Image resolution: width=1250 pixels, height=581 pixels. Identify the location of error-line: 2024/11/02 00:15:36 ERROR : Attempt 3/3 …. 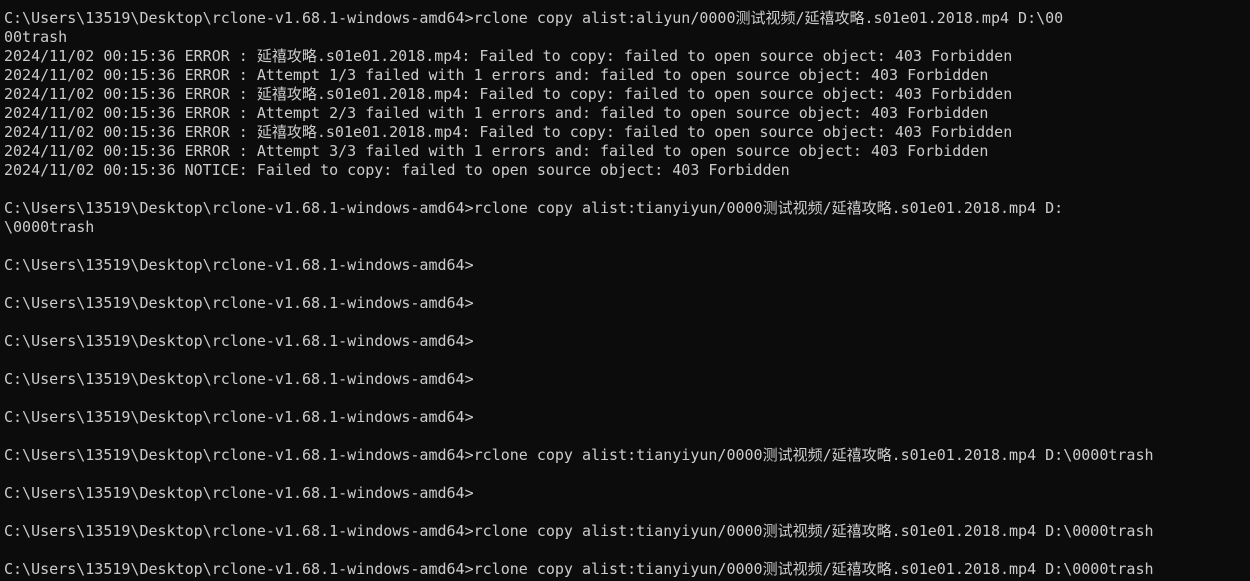
(496, 151).